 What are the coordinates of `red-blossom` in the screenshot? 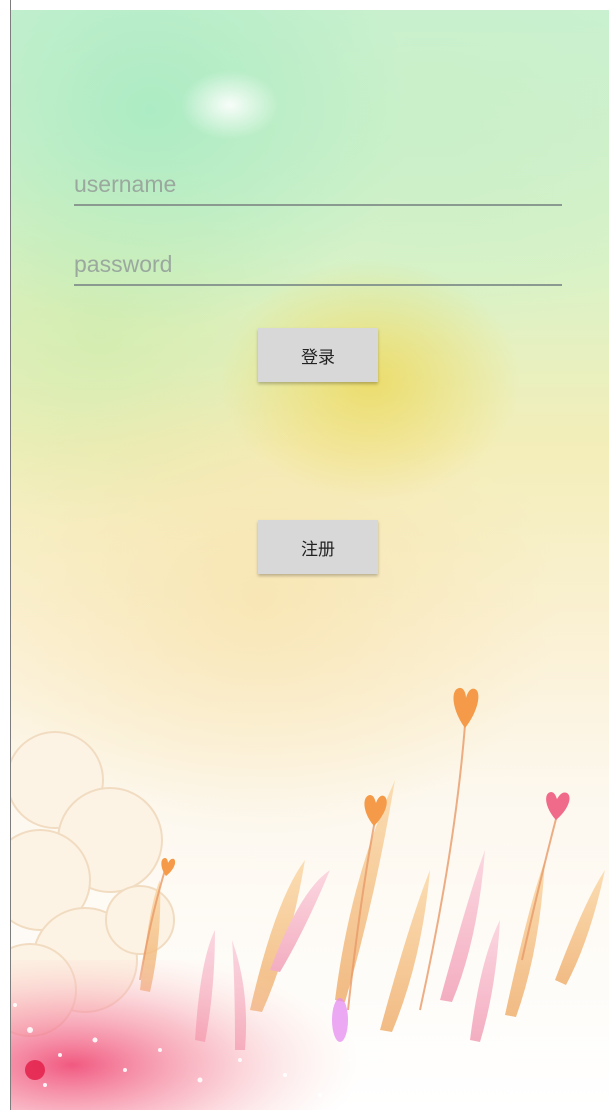 It's located at (35, 1070).